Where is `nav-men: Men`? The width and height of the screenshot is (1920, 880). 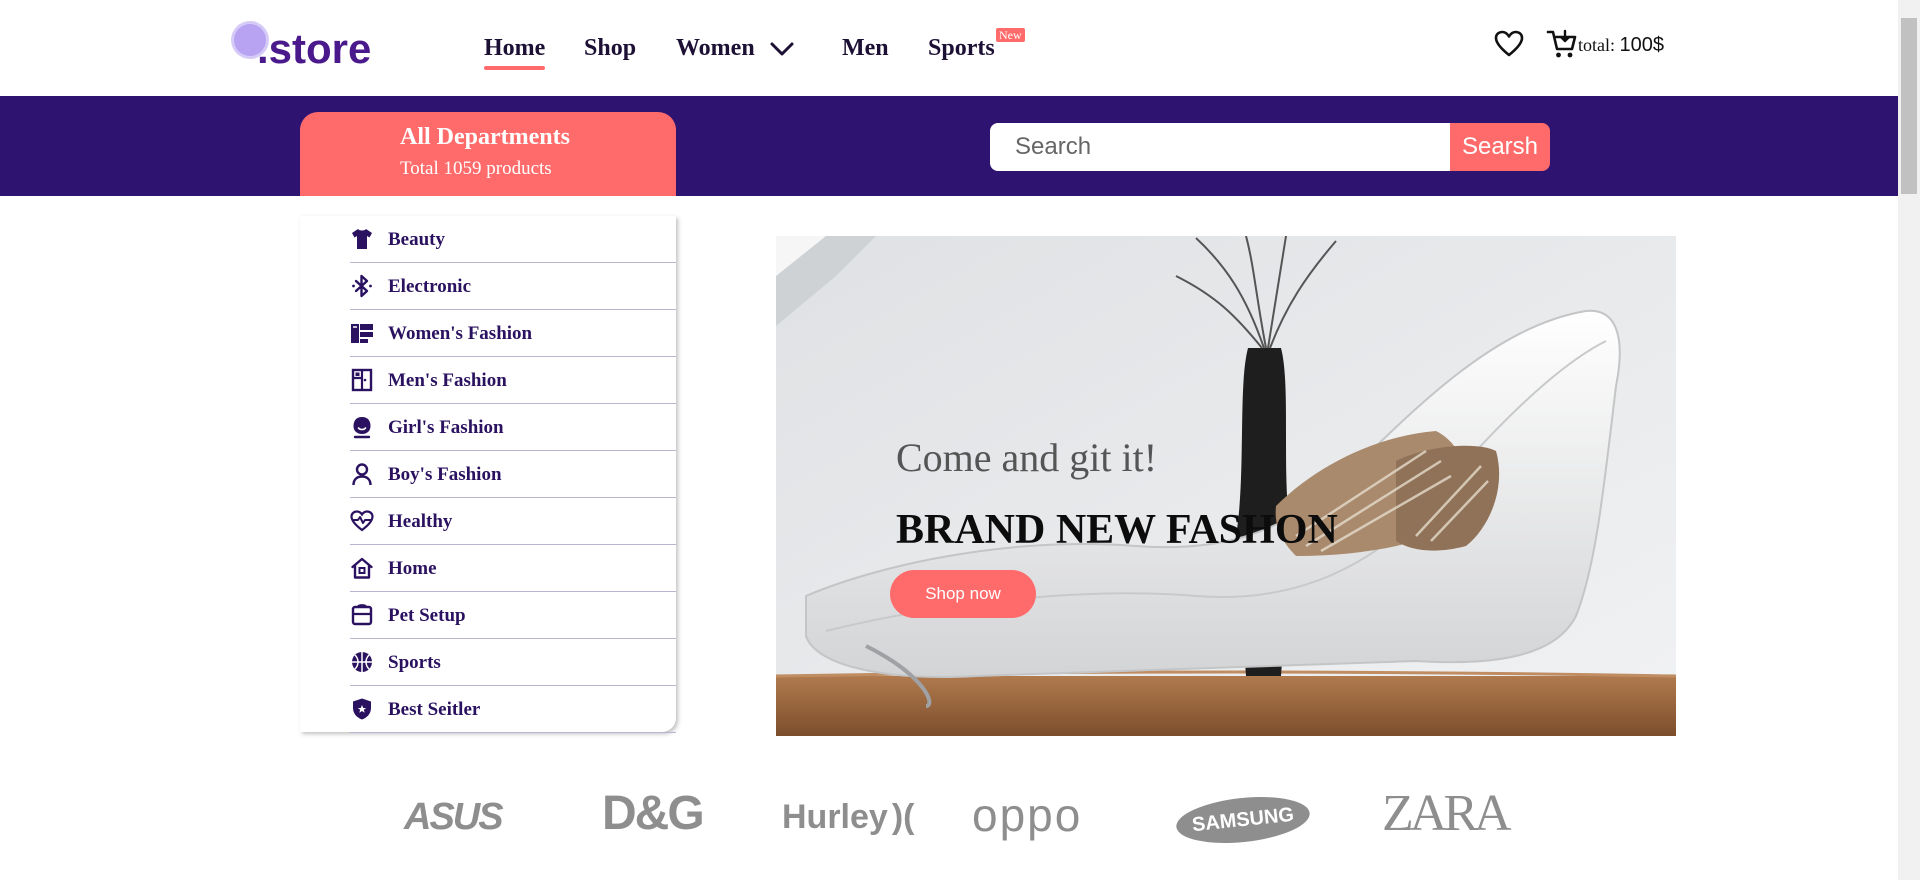
nav-men: Men is located at coordinates (865, 48).